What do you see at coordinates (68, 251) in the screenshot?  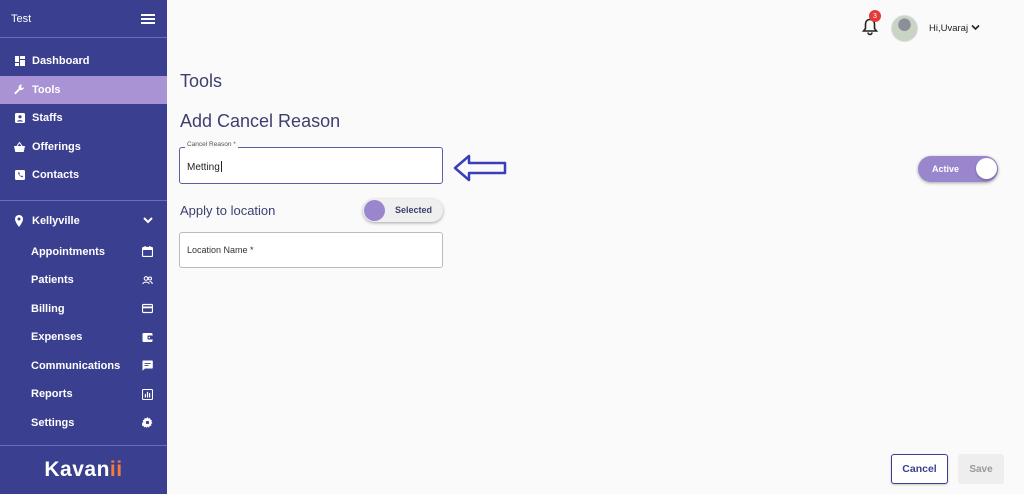 I see `sidebar-item-label: Appointments` at bounding box center [68, 251].